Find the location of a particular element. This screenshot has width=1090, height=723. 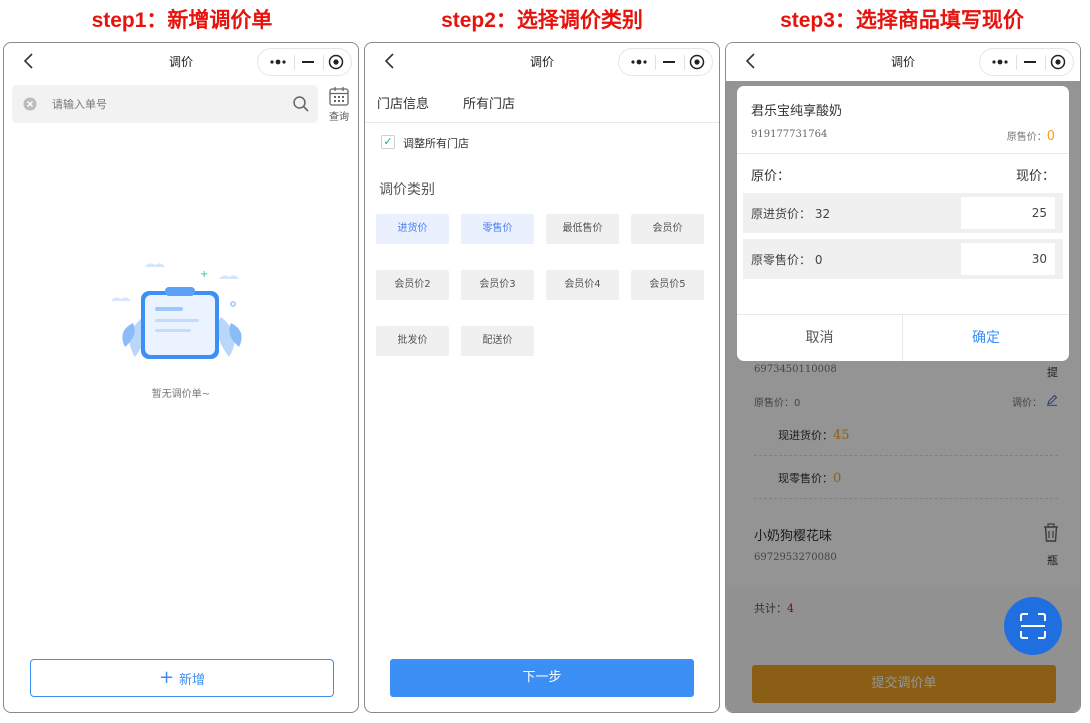

confirm-button: 确定 is located at coordinates (986, 338).